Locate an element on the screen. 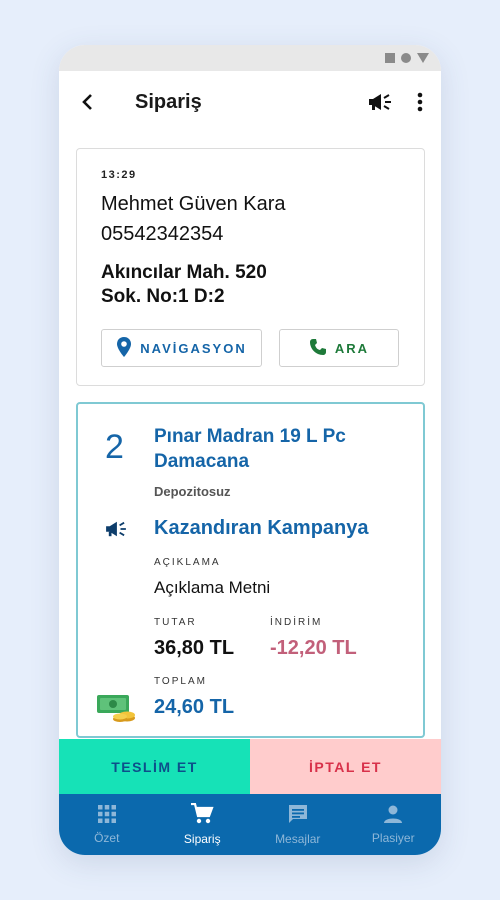 This screenshot has height=900, width=500. triangle-icon is located at coordinates (423, 58).